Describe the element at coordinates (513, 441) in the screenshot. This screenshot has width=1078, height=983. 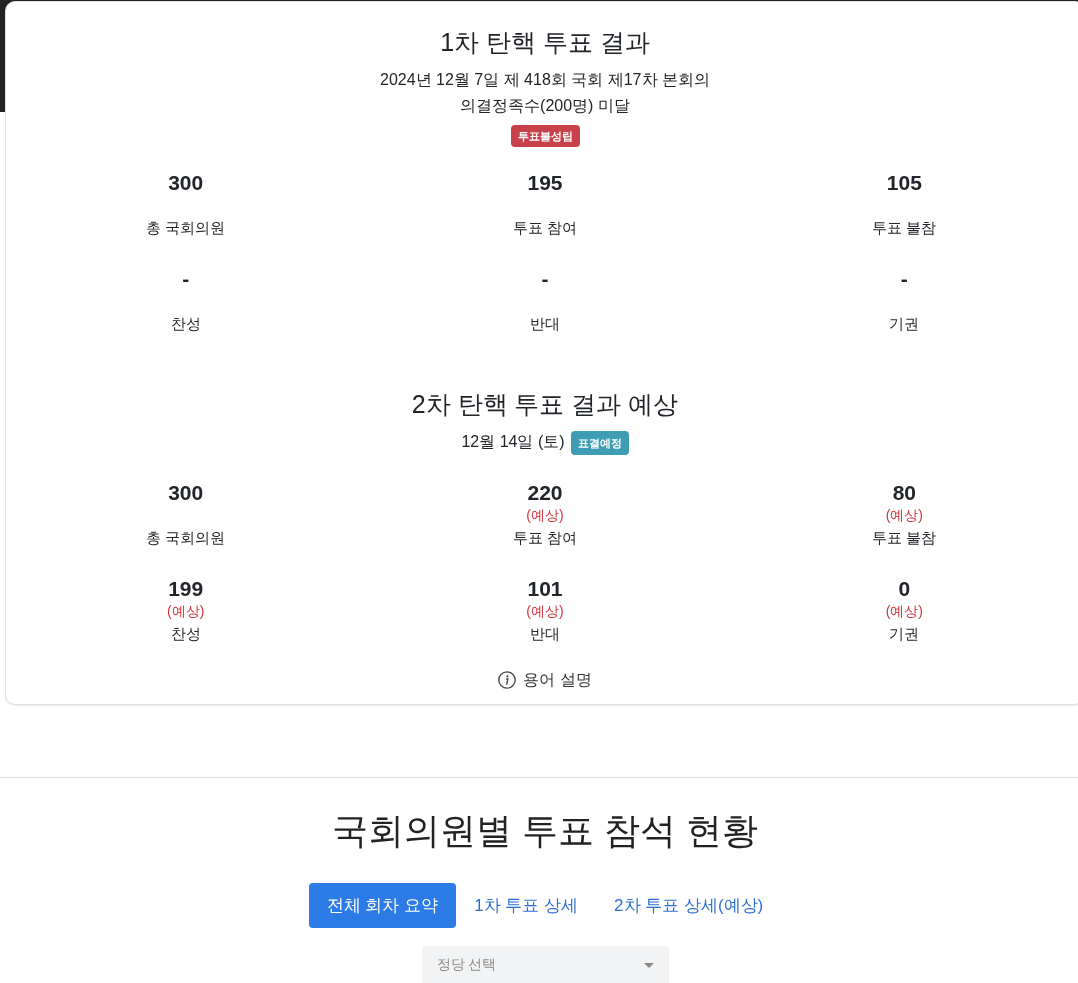
I see `subtitle-text: 12월 14일 (토)` at that location.